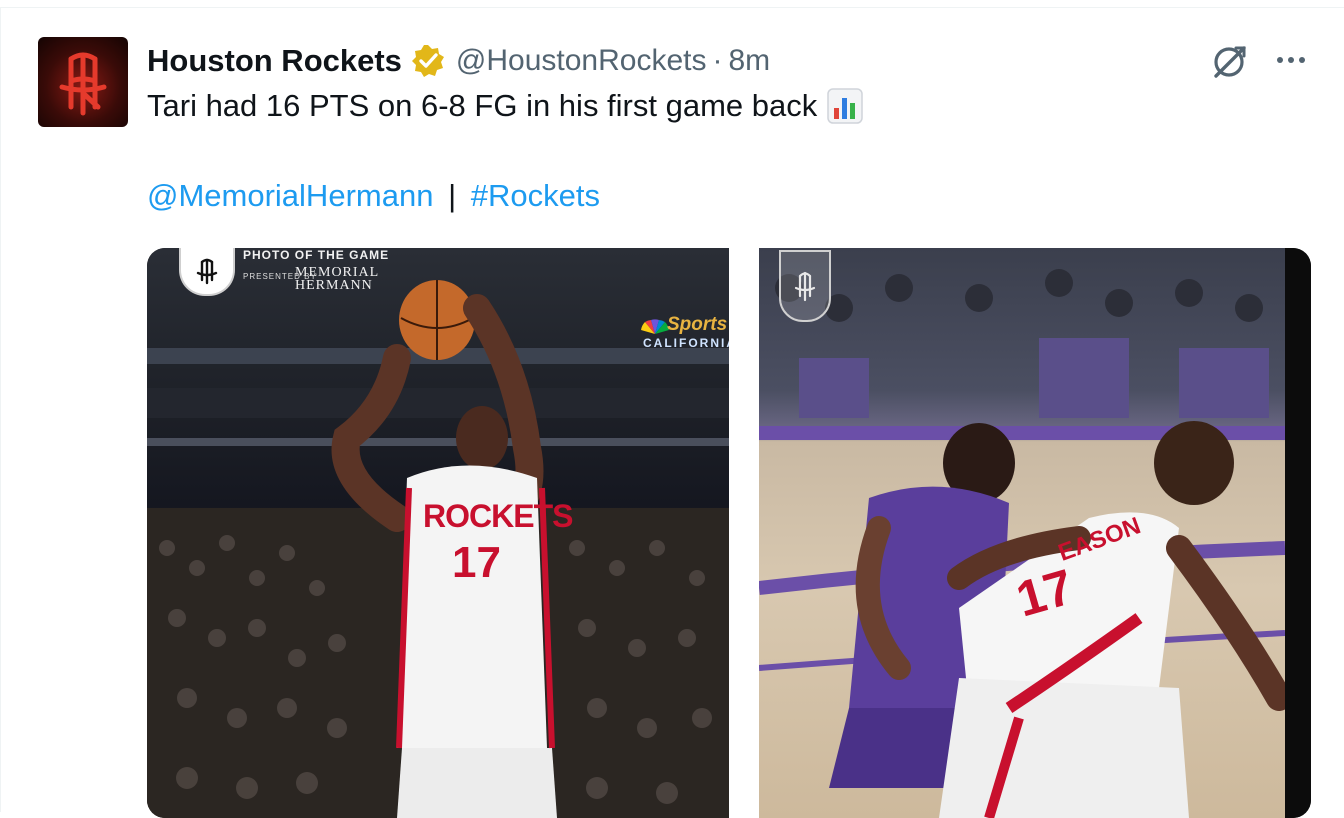 This screenshot has height=818, width=1344. What do you see at coordinates (476, 562) in the screenshot?
I see `jersey-number: 17` at bounding box center [476, 562].